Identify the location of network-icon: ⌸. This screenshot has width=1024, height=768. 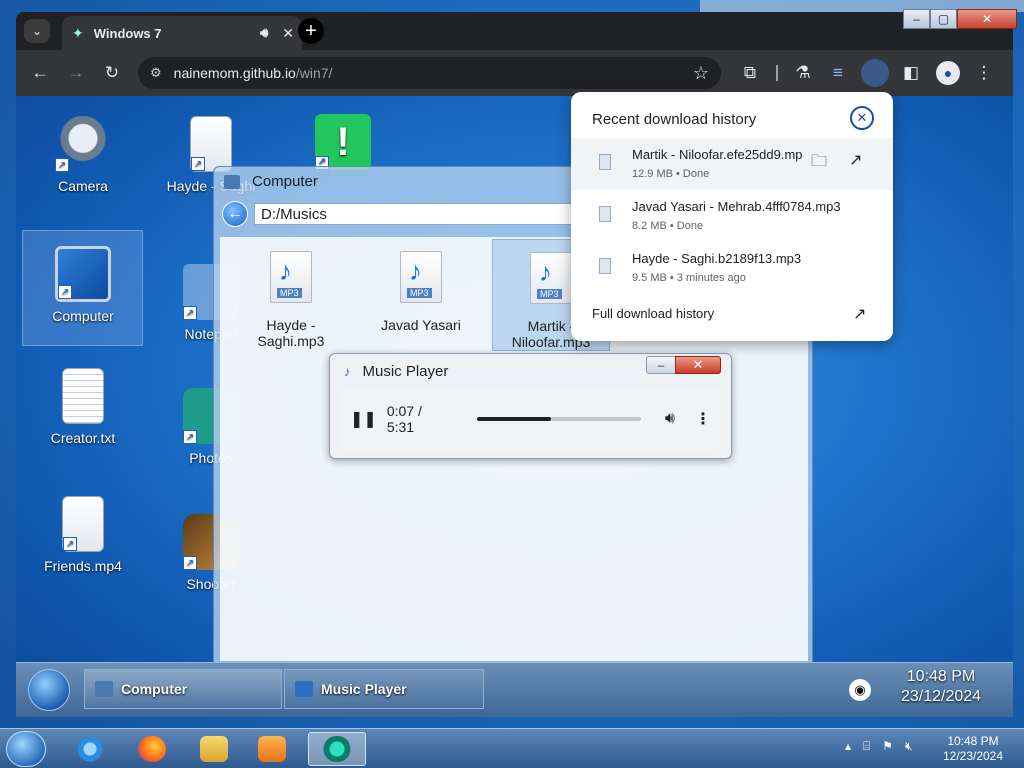
(866, 746).